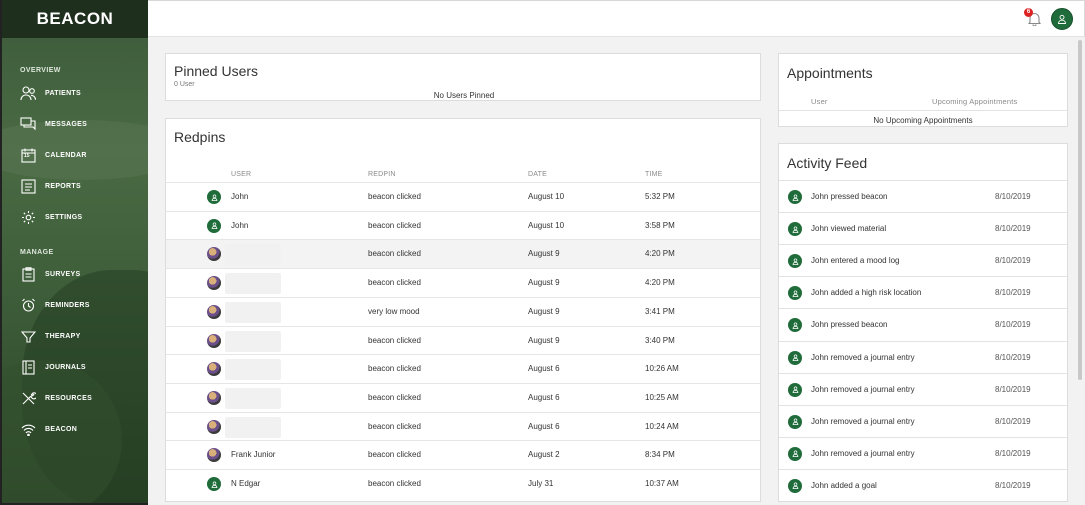 This screenshot has width=1085, height=505. I want to click on nav-item-calendar: 15 CALENDAR, so click(82, 155).